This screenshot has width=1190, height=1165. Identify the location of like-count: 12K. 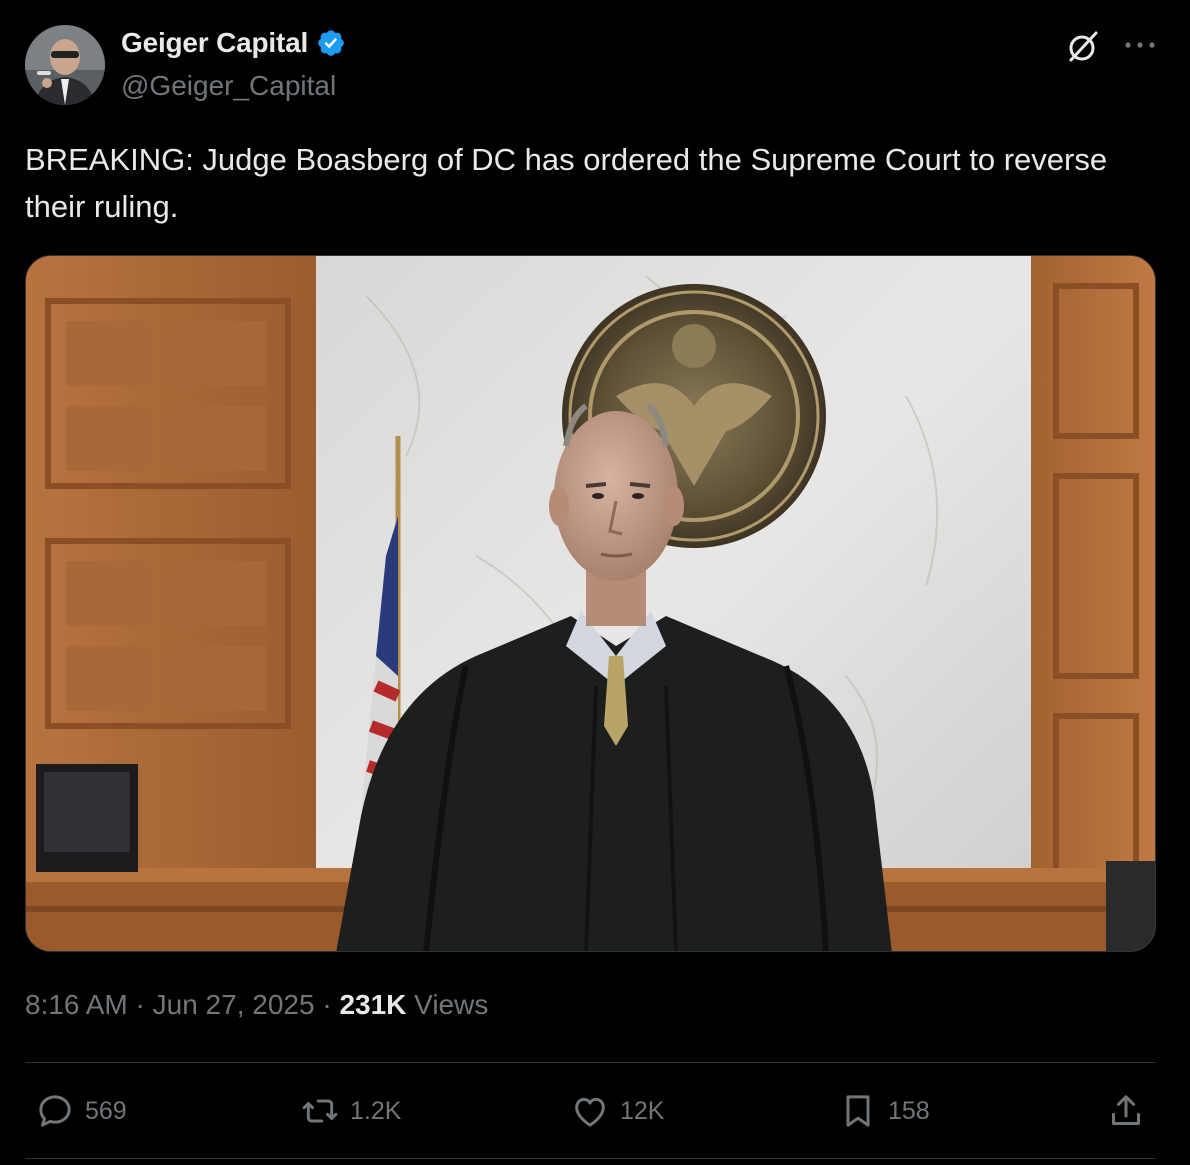
(642, 1110).